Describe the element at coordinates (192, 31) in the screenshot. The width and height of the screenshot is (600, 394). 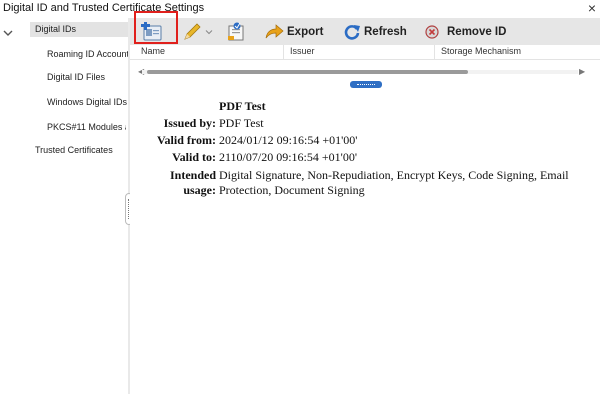
I see `pen-icon` at that location.